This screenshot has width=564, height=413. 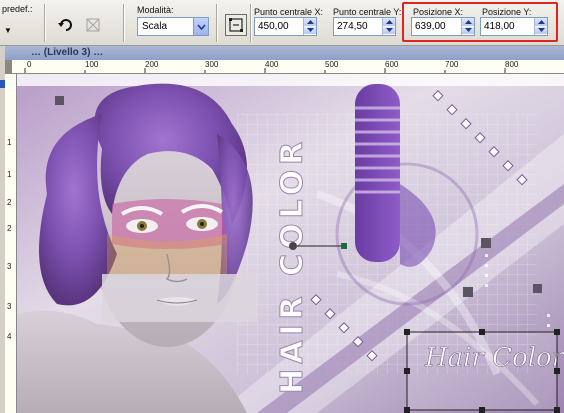 What do you see at coordinates (452, 64) in the screenshot?
I see `ruler-tick-label: 700` at bounding box center [452, 64].